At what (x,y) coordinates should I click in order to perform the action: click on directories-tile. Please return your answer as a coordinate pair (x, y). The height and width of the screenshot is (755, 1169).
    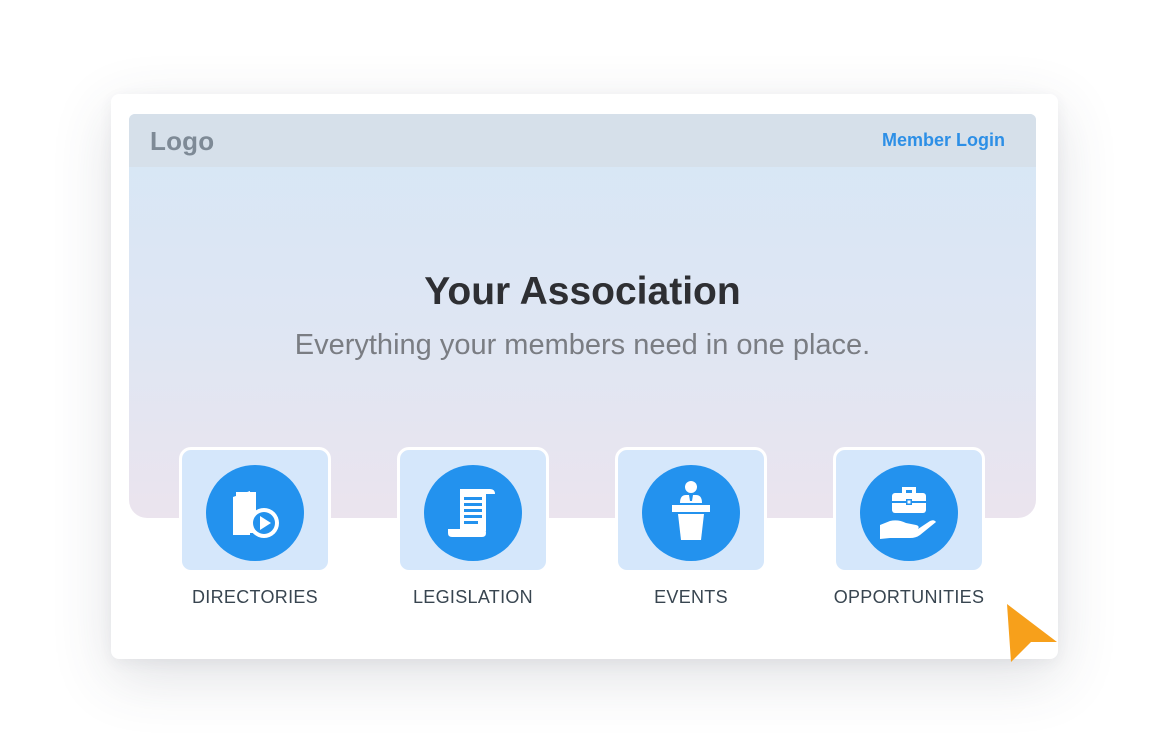
    Looking at the image, I should click on (255, 510).